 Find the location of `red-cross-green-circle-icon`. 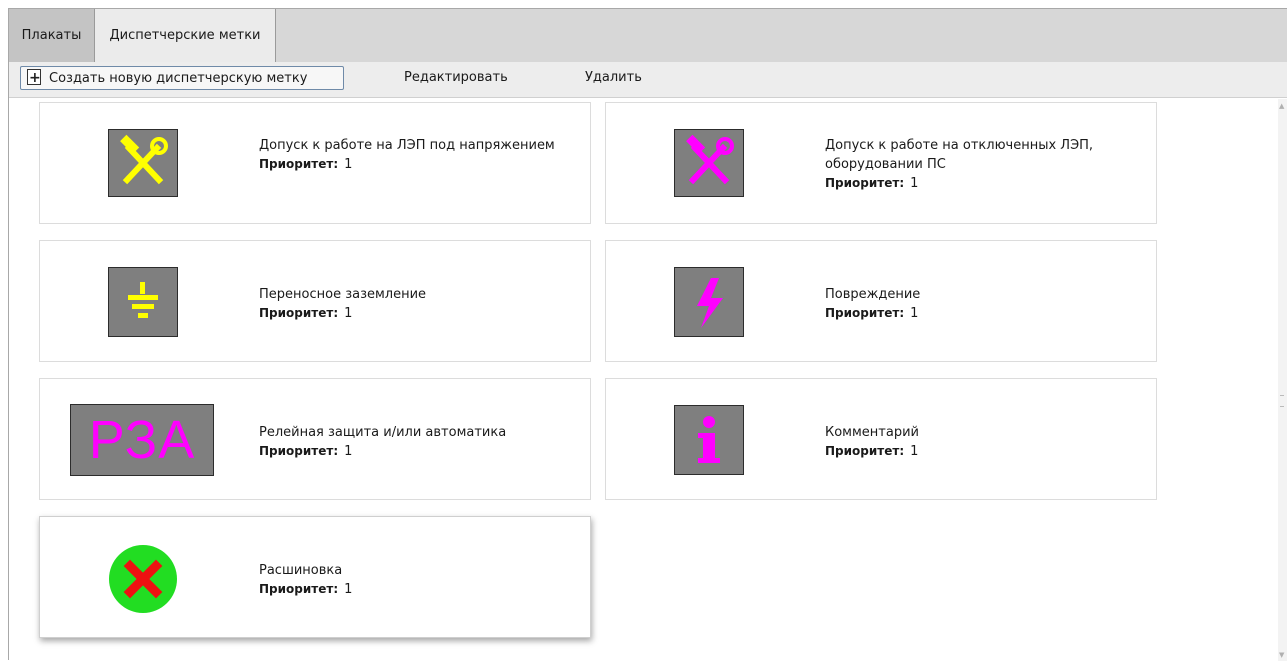

red-cross-green-circle-icon is located at coordinates (143, 579).